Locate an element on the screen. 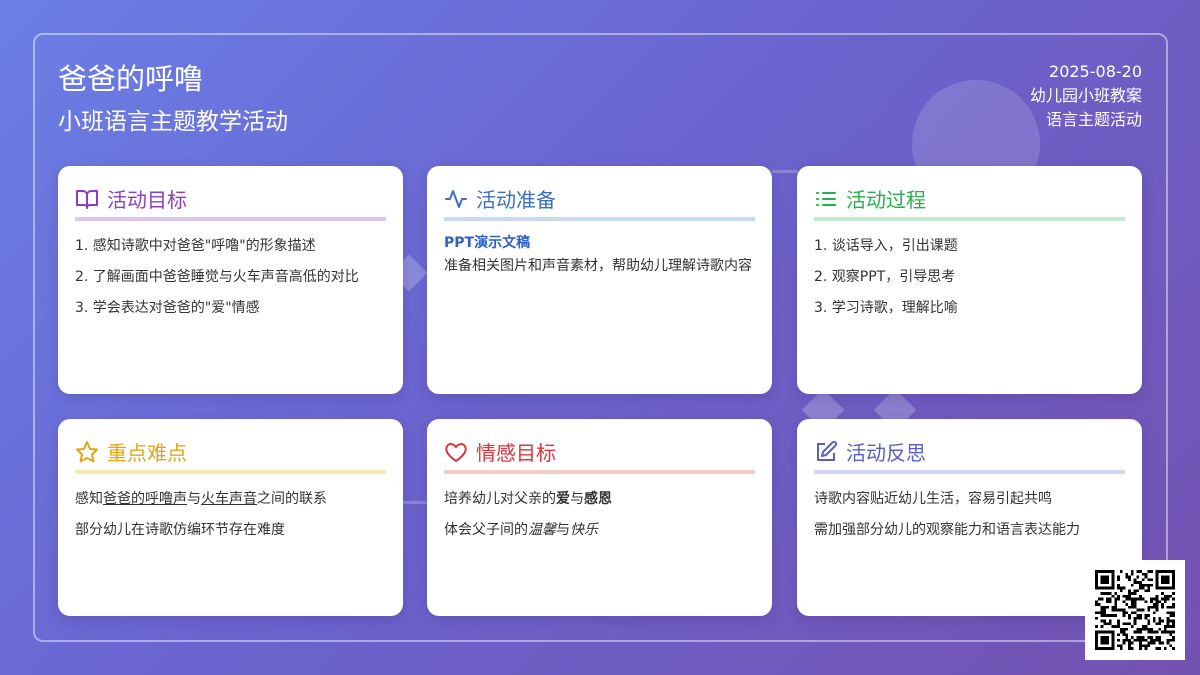 This screenshot has width=1200, height=675. emotion-highlight: 爱 is located at coordinates (563, 499).